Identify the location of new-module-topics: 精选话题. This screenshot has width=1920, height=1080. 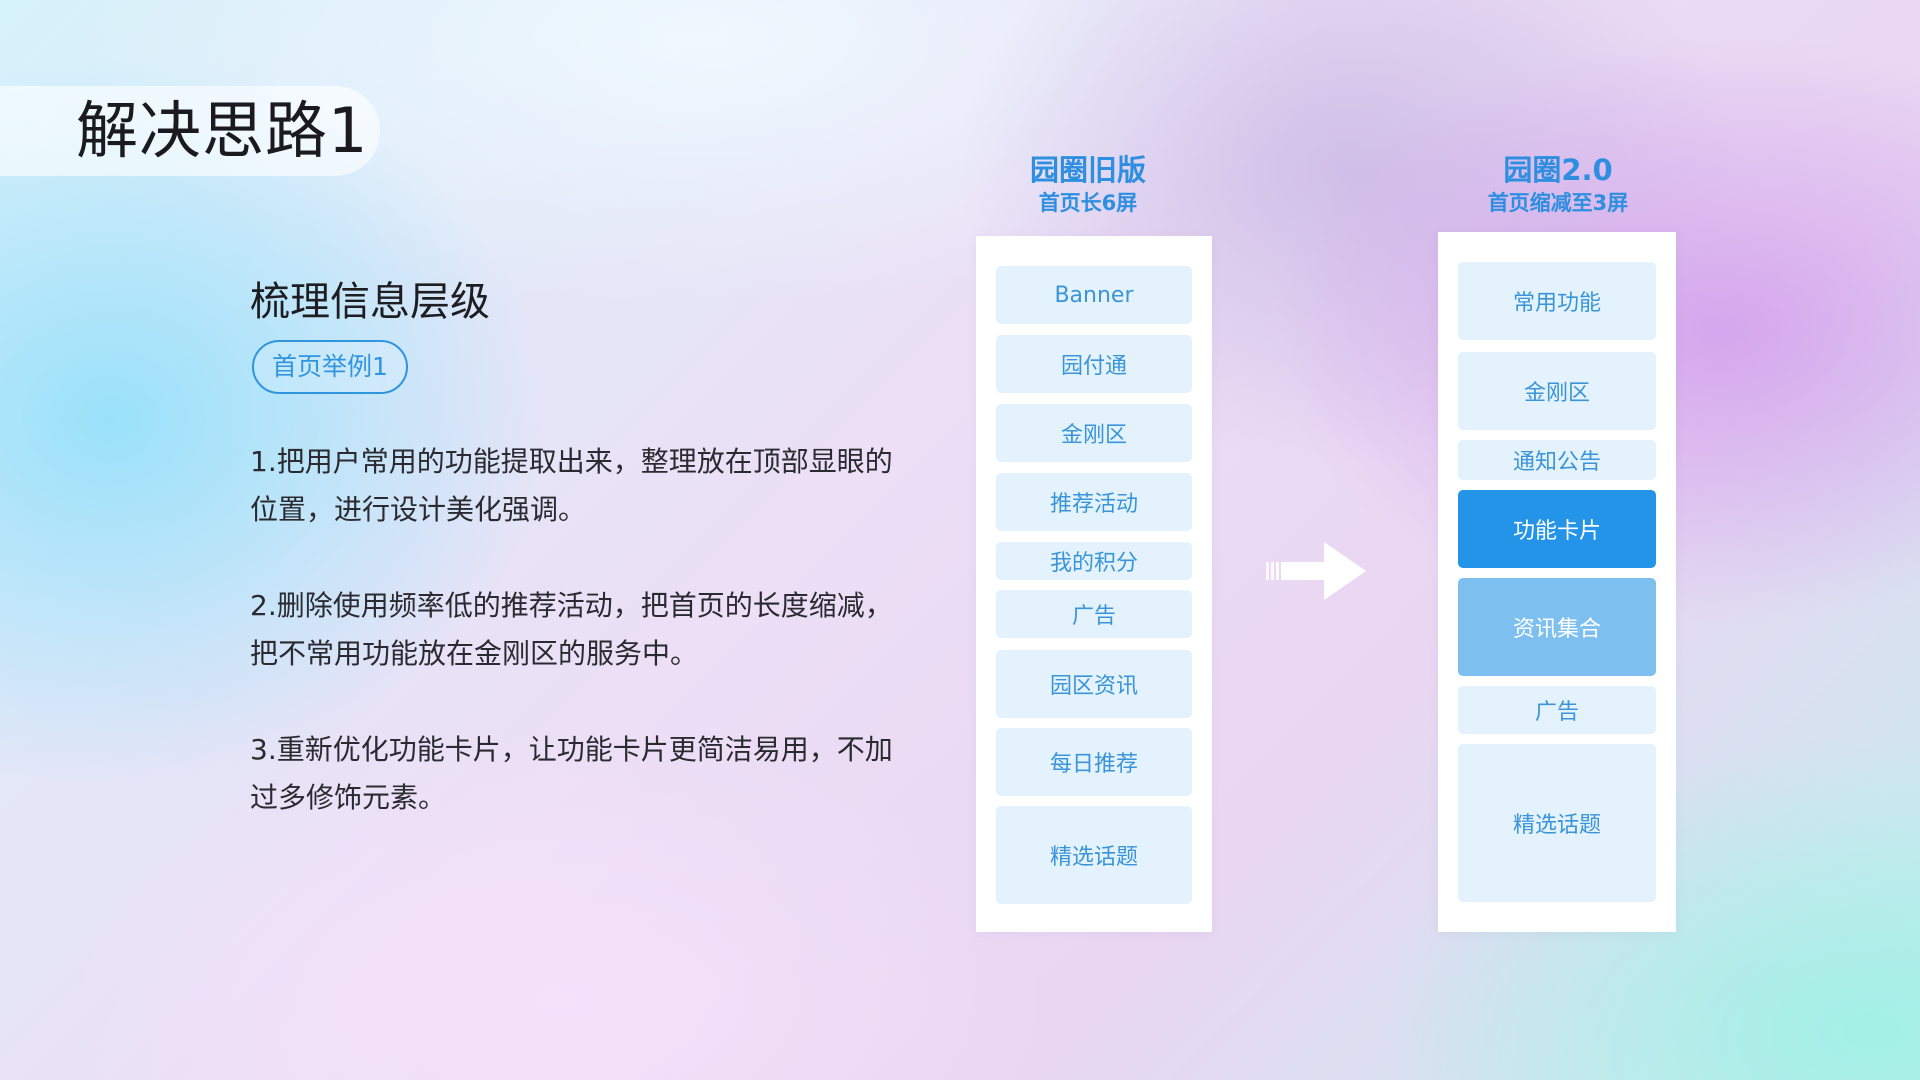
(1557, 823).